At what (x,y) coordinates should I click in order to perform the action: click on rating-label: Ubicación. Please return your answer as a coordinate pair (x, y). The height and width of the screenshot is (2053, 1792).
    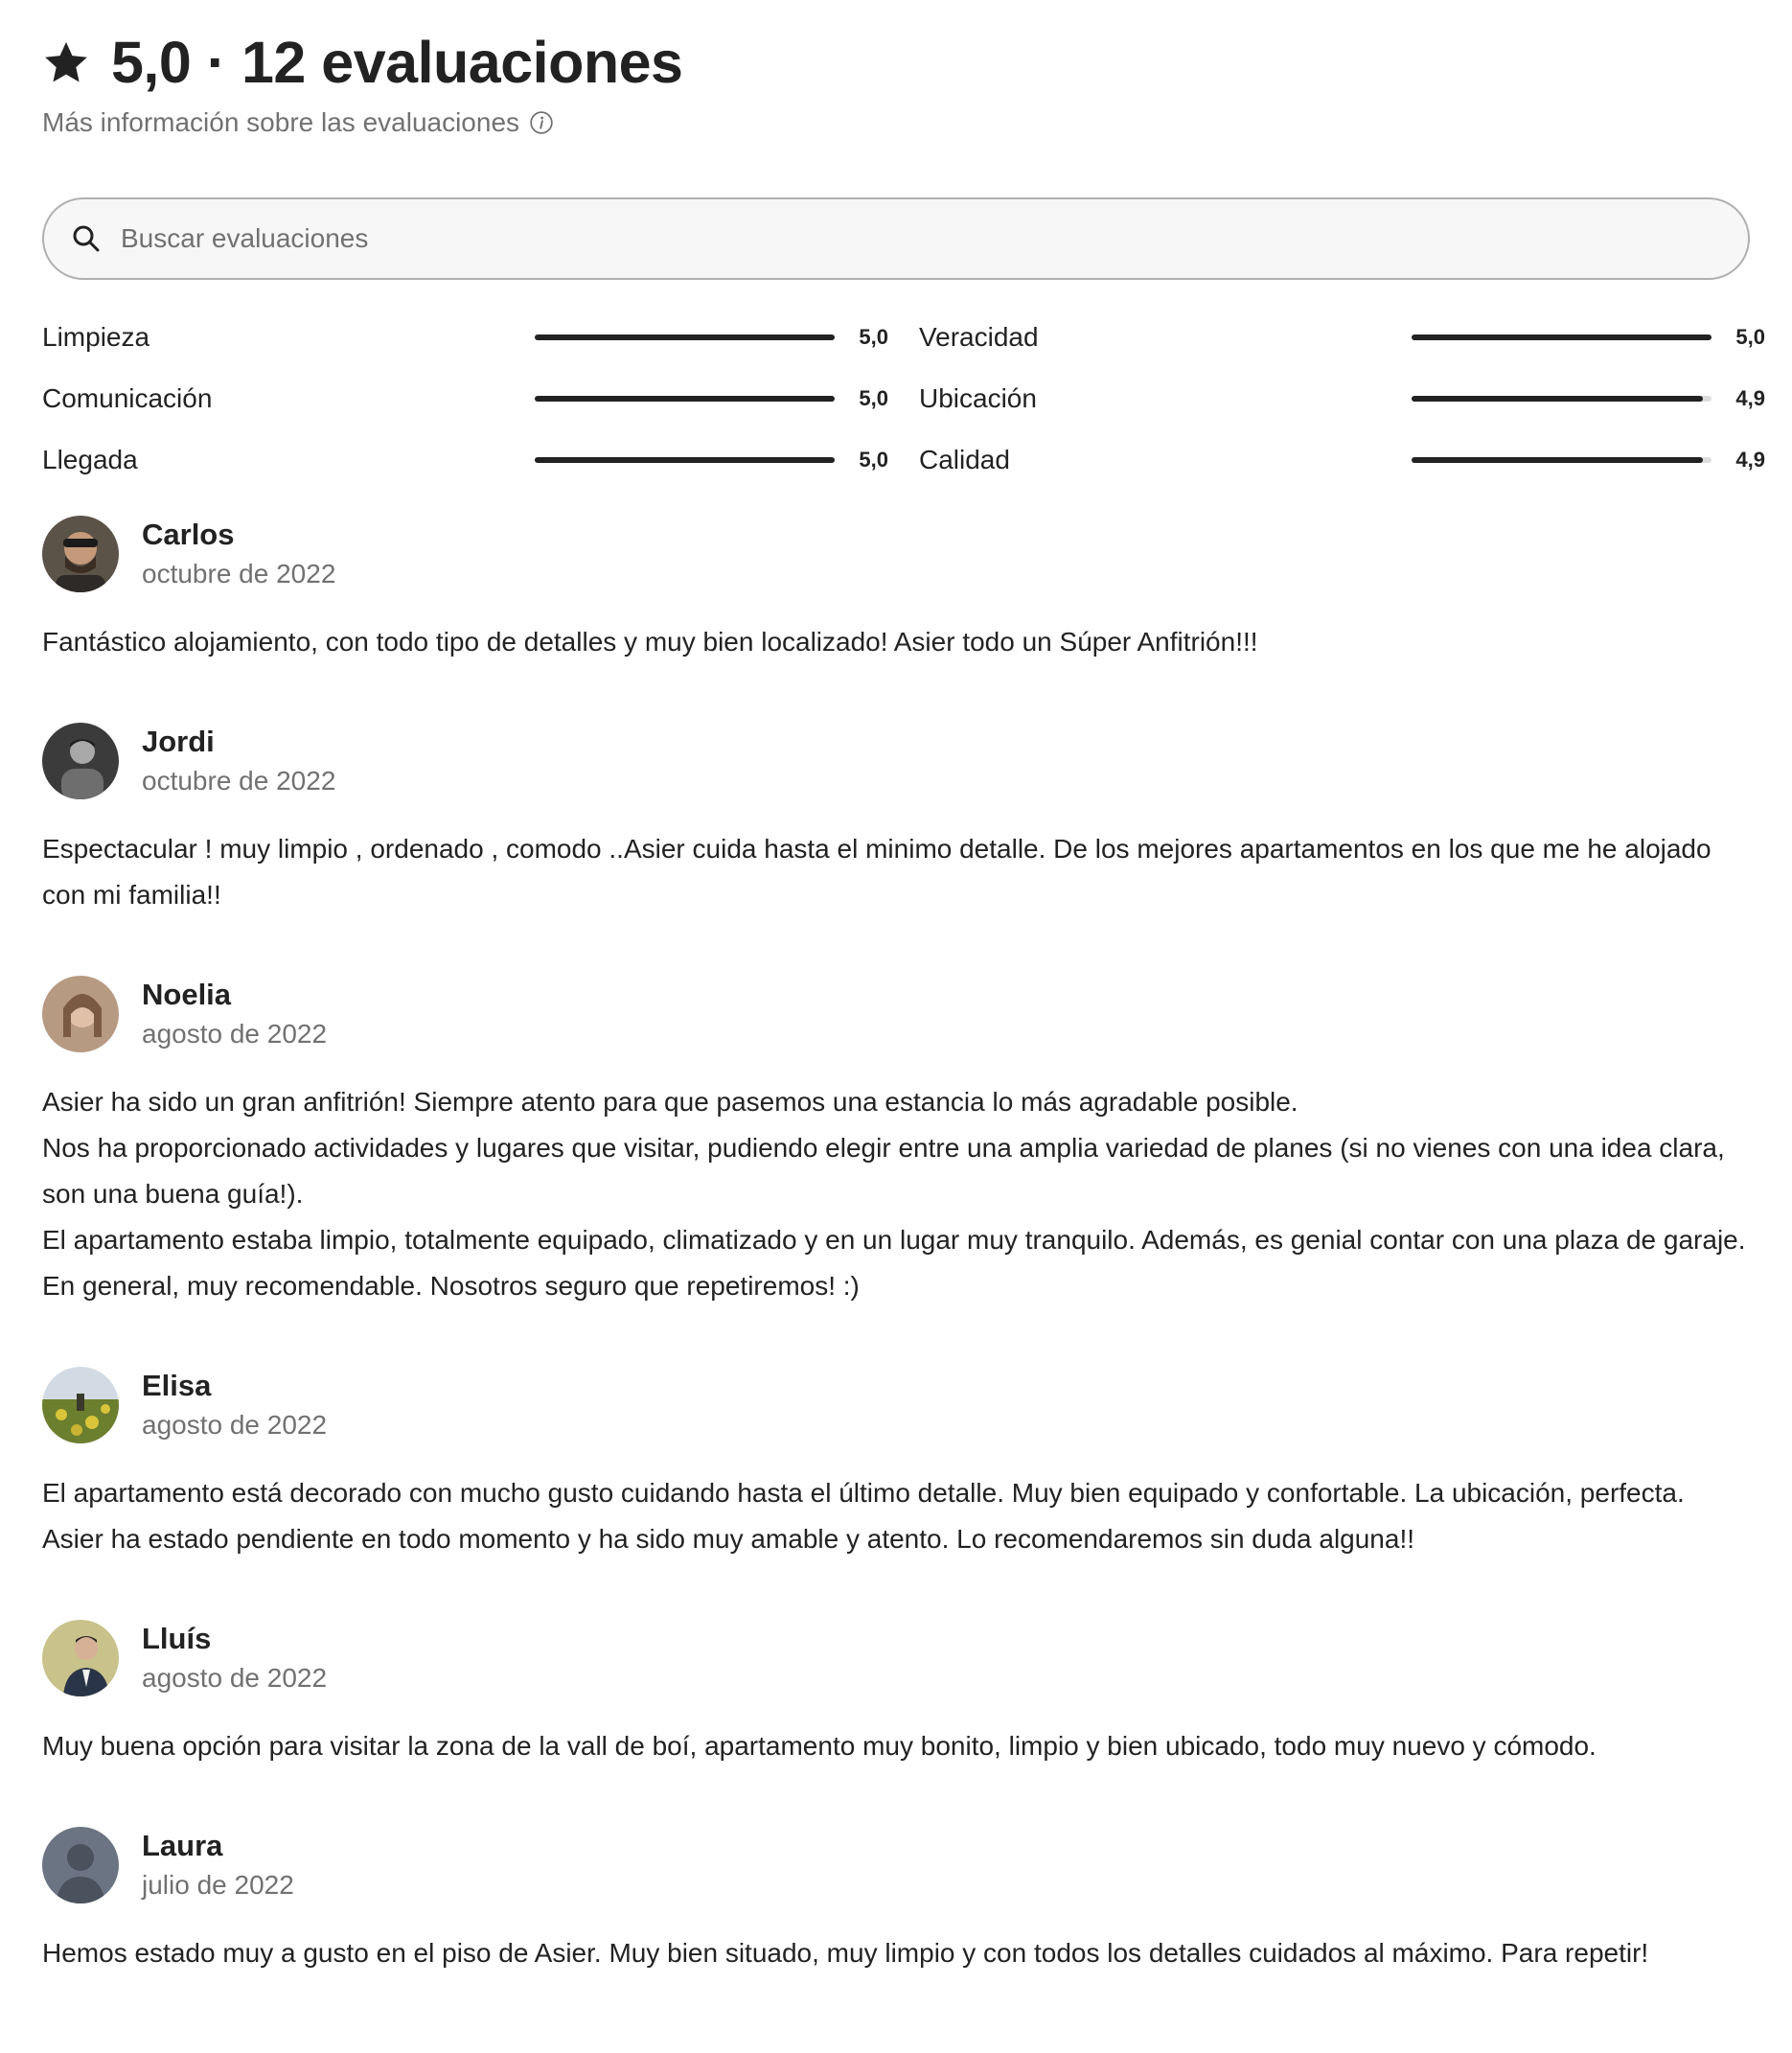
    Looking at the image, I should click on (978, 398).